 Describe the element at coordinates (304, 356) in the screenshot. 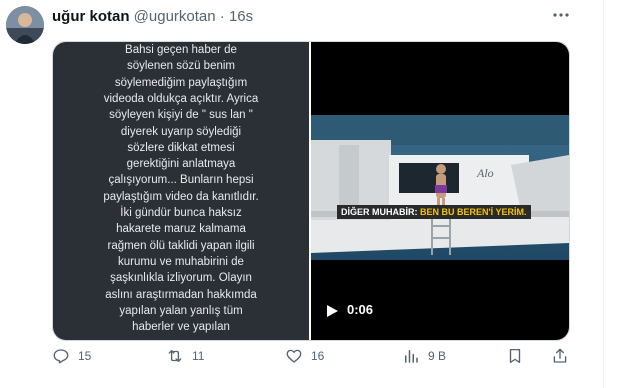

I see `like-button: 16` at that location.